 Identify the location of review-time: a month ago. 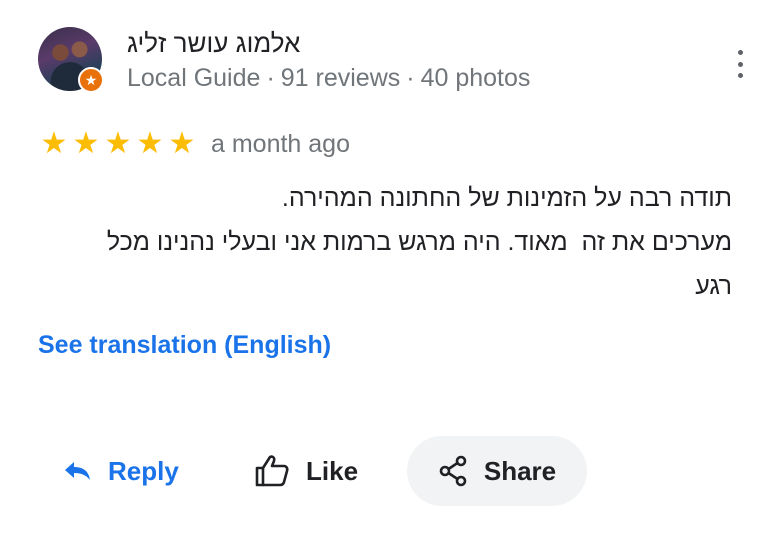
(280, 144).